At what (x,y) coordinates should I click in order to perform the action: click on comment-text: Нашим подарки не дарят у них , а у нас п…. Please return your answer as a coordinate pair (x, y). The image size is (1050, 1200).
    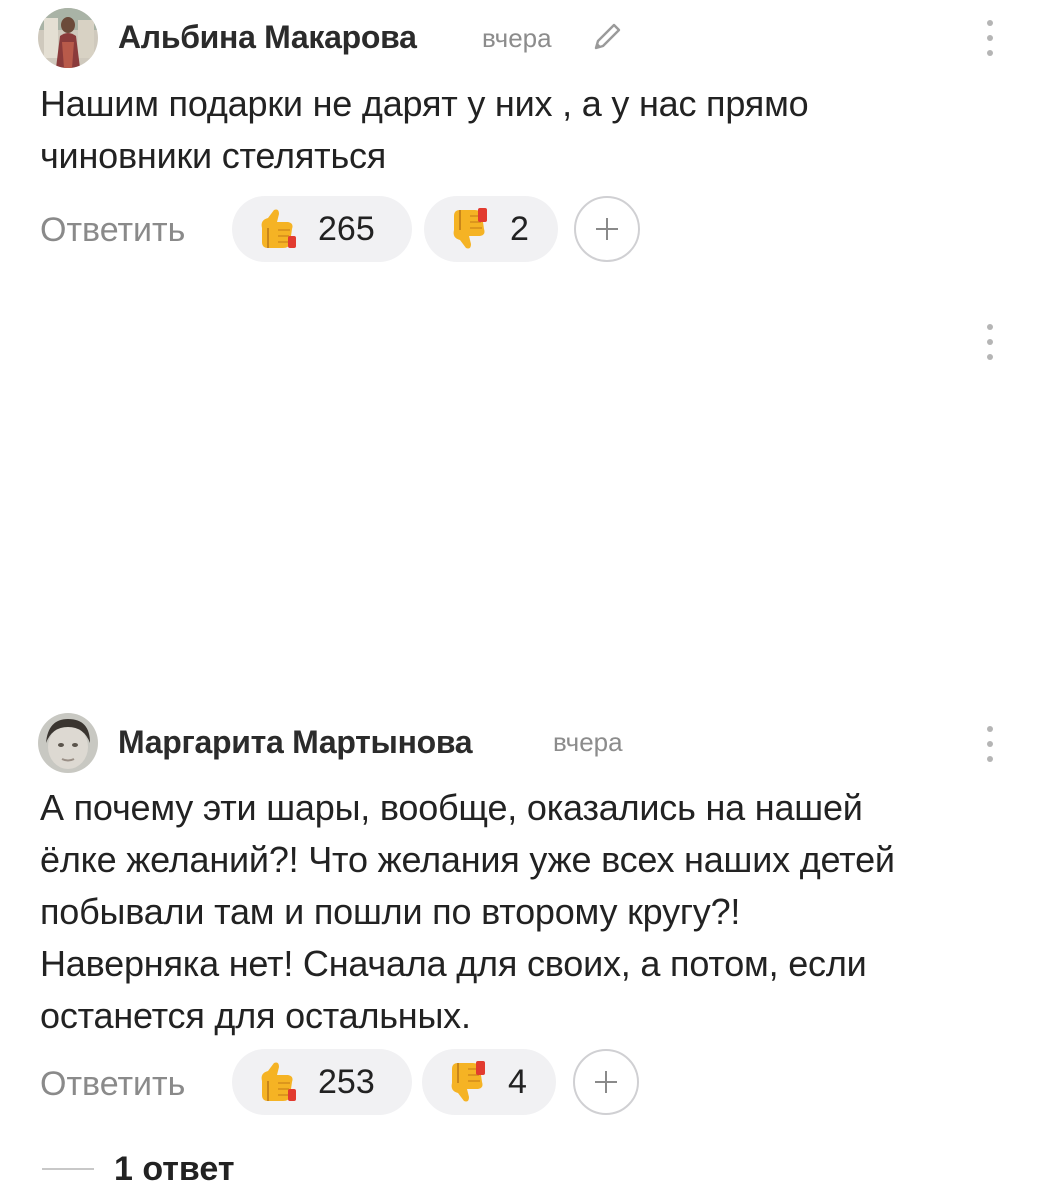
    Looking at the image, I should click on (520, 130).